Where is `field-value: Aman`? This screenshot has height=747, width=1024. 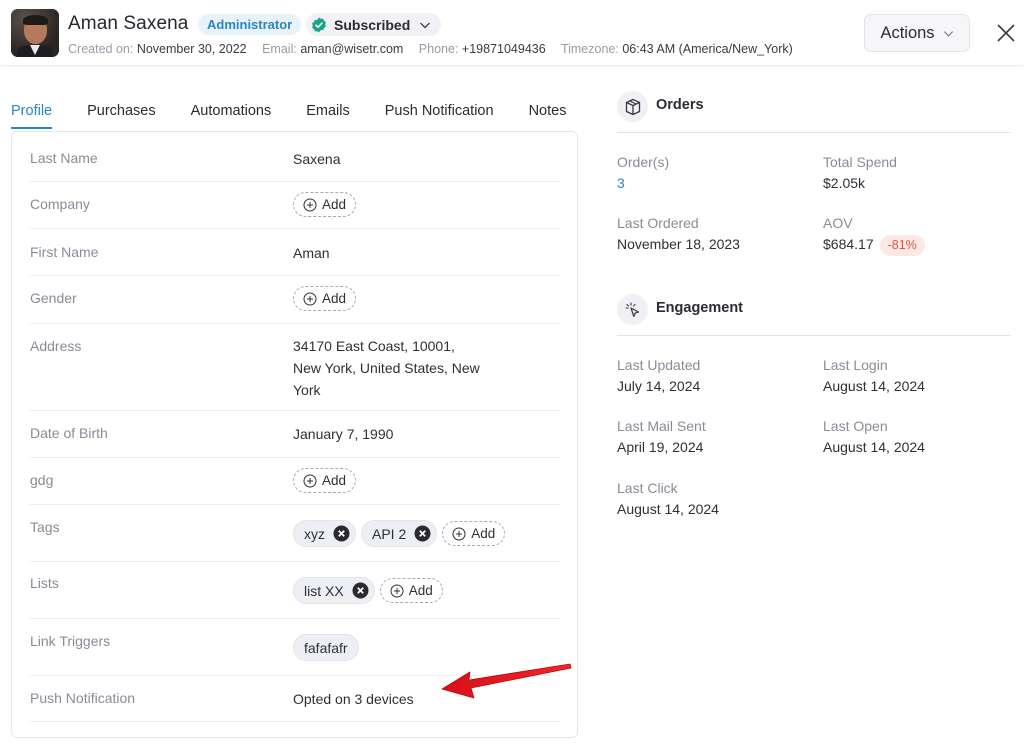 field-value: Aman is located at coordinates (311, 253).